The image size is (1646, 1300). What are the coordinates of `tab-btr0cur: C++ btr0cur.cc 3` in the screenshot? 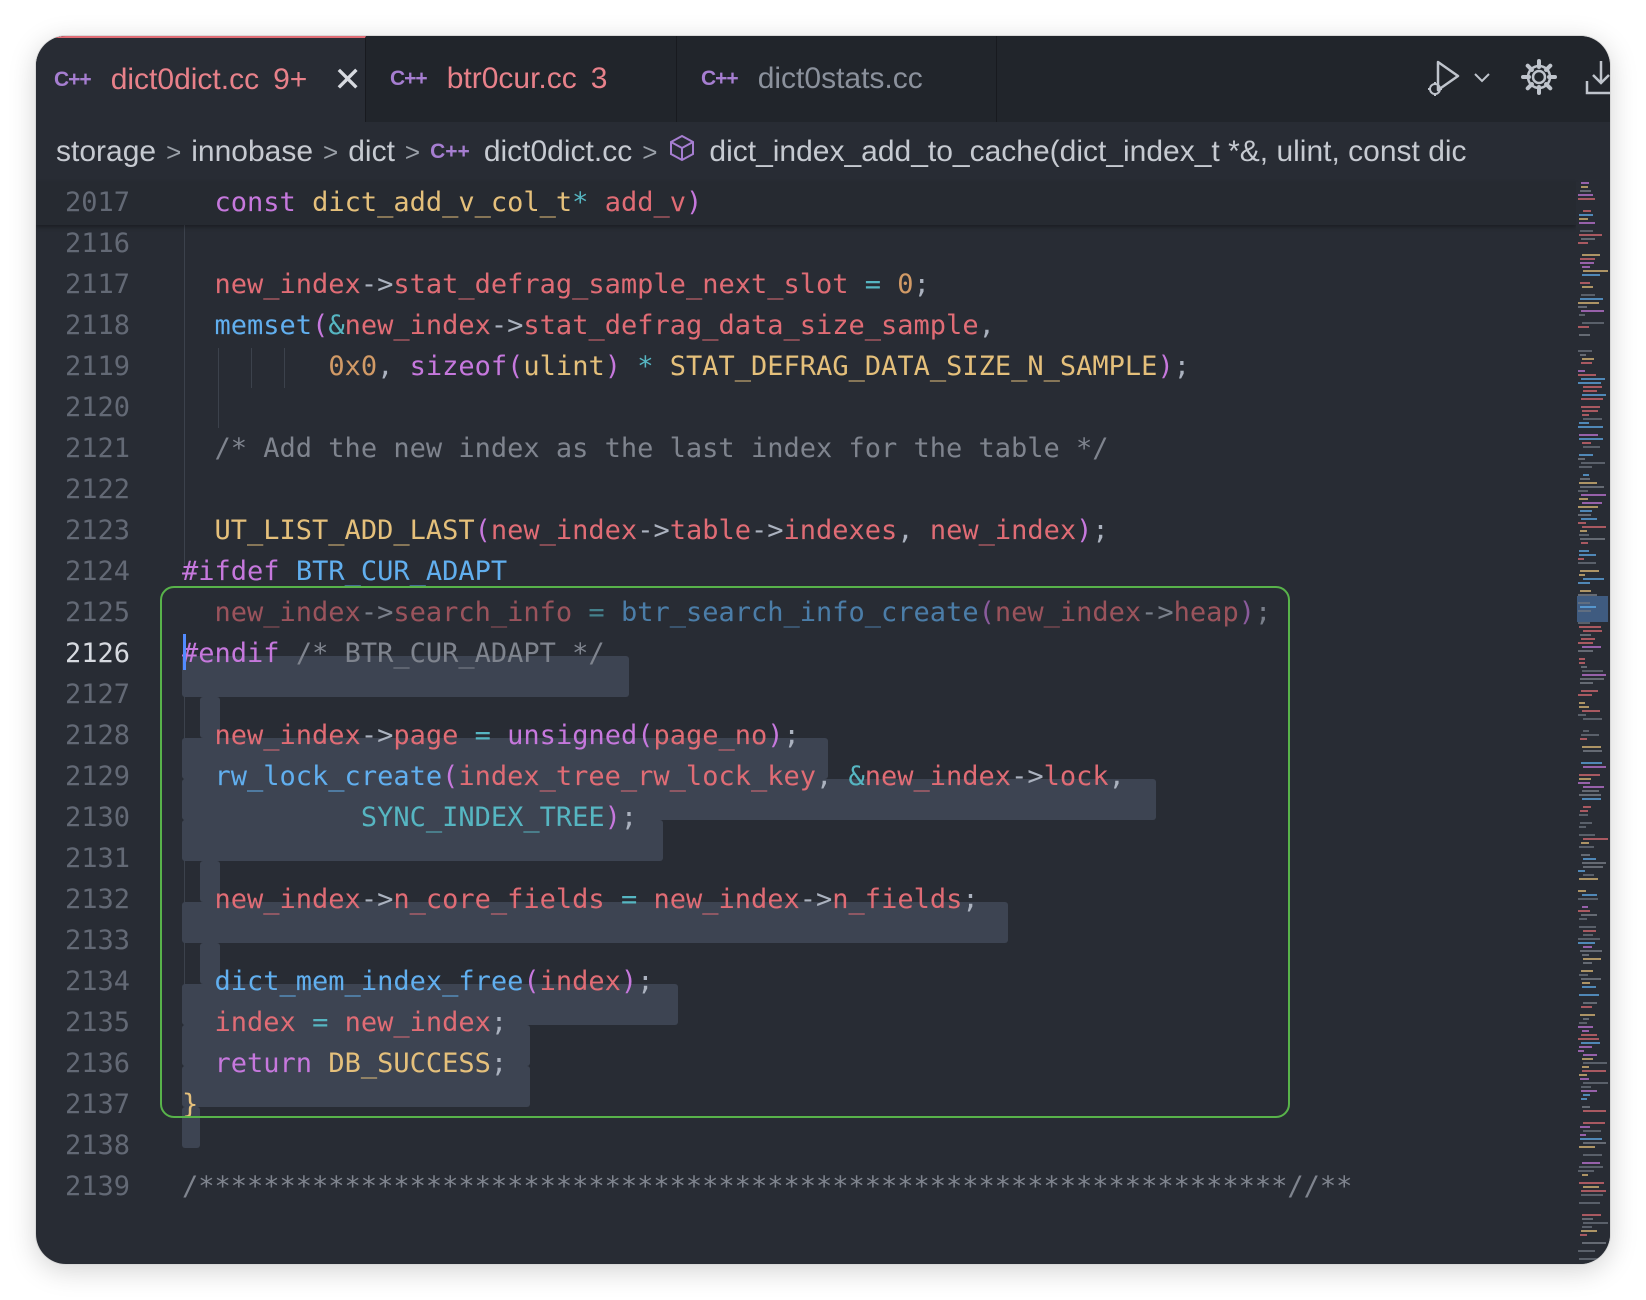 It's located at (521, 79).